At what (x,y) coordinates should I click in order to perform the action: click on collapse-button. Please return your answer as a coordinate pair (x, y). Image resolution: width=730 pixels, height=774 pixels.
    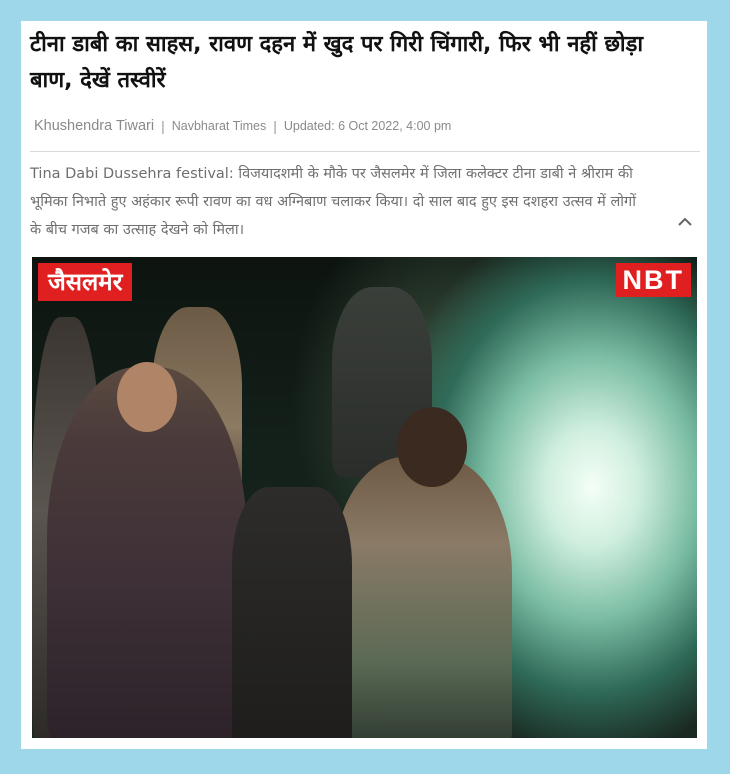
    Looking at the image, I should click on (685, 221).